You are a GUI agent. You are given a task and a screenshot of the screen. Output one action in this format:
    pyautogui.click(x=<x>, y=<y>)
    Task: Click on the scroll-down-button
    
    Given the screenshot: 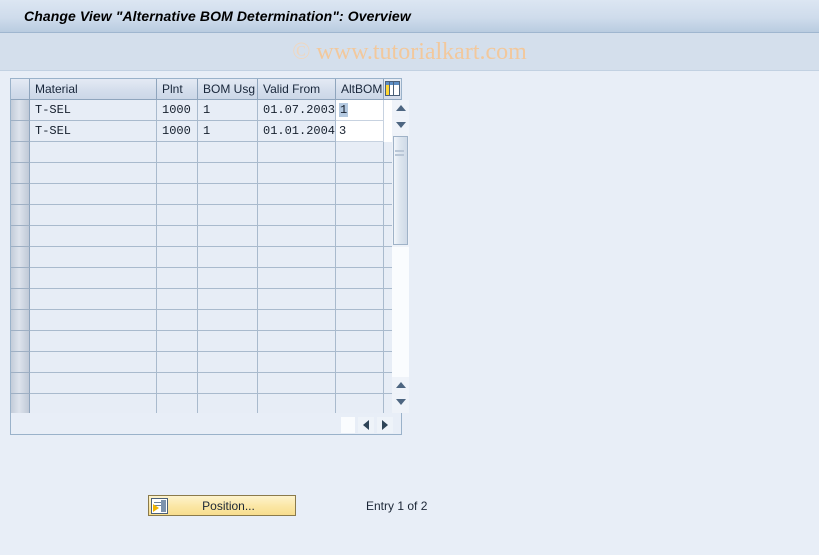 What is the action you would take?
    pyautogui.click(x=400, y=125)
    